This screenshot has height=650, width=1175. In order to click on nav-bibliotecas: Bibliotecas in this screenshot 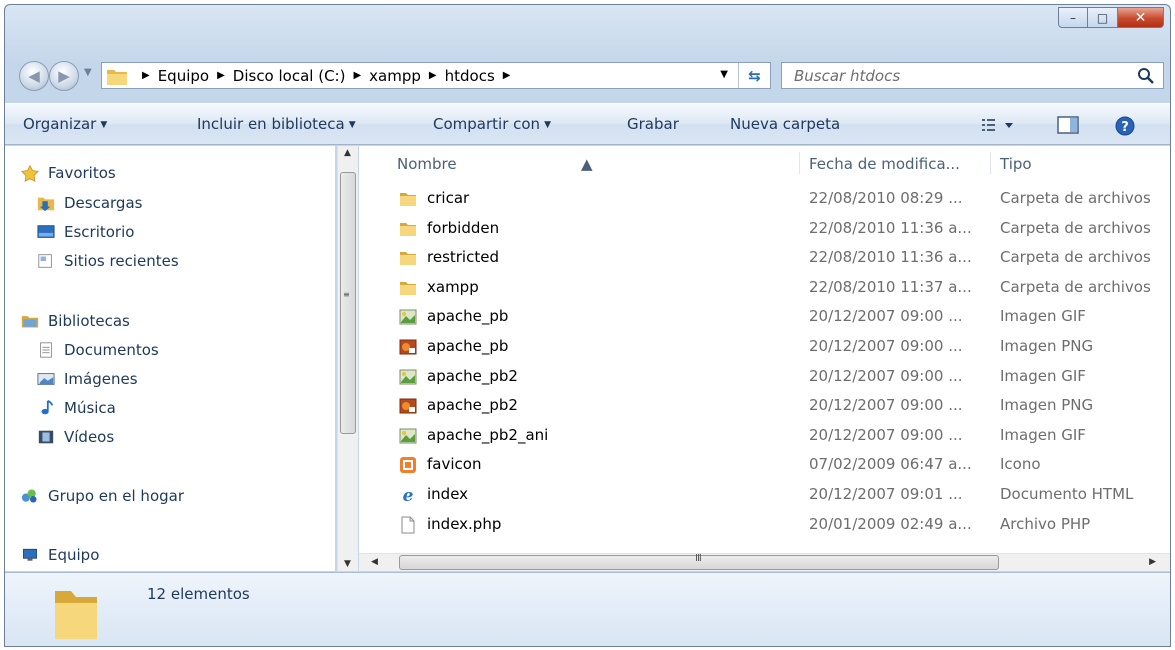, I will do `click(75, 321)`.